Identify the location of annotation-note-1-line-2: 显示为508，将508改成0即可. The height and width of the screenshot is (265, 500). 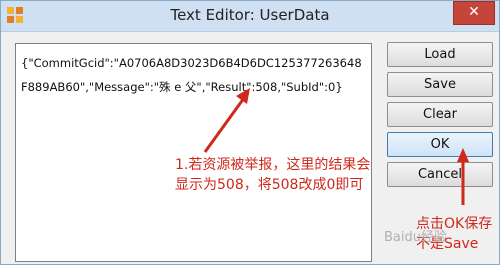
(269, 185).